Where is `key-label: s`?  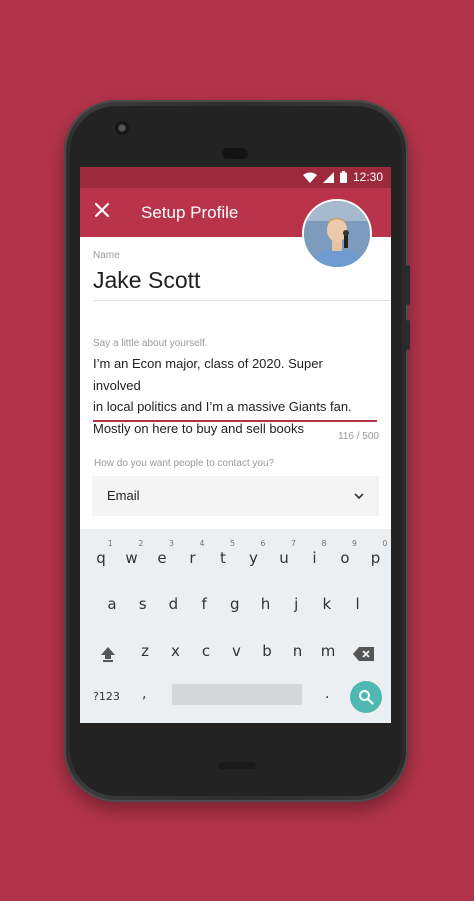
key-label: s is located at coordinates (142, 604).